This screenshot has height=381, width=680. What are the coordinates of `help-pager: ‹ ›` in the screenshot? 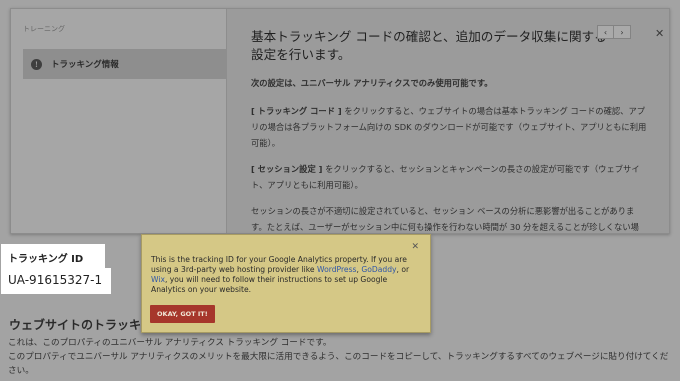 It's located at (614, 32).